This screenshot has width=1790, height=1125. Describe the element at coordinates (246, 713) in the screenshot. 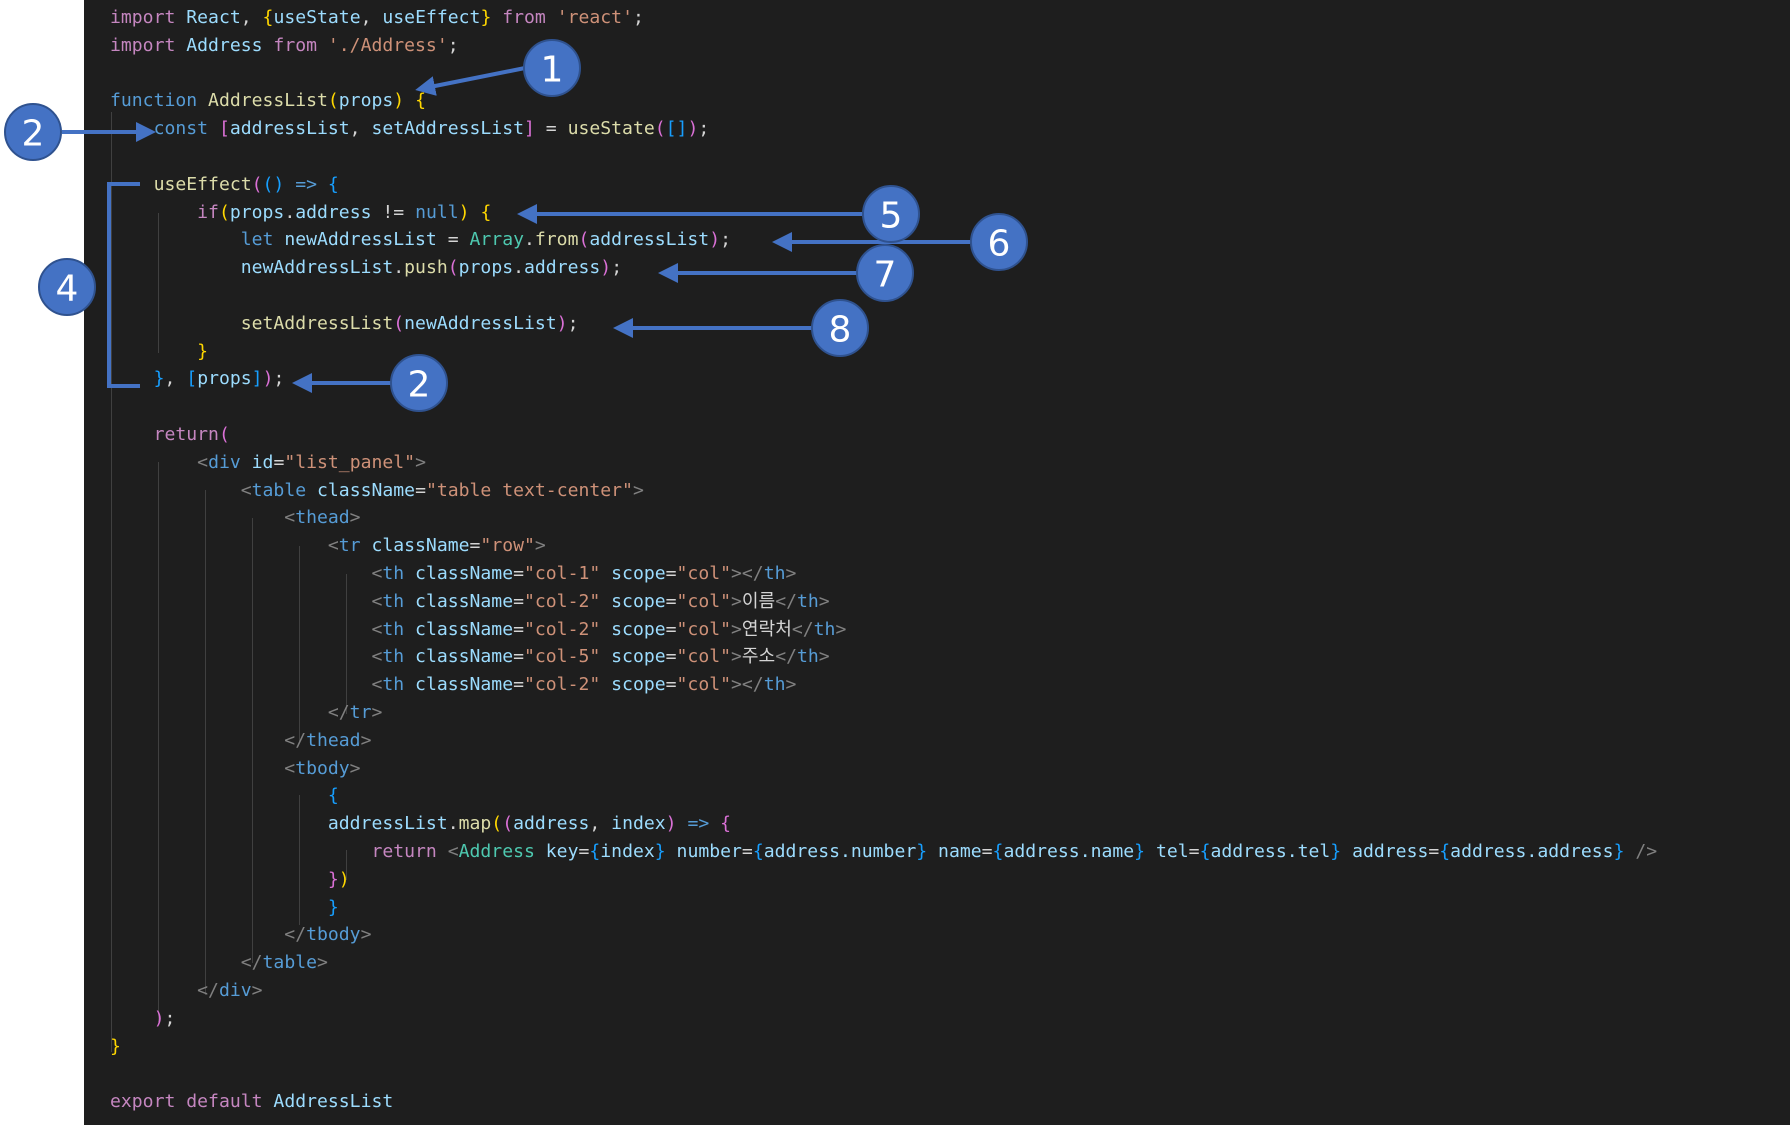

I see `code-line: </tr>` at that location.